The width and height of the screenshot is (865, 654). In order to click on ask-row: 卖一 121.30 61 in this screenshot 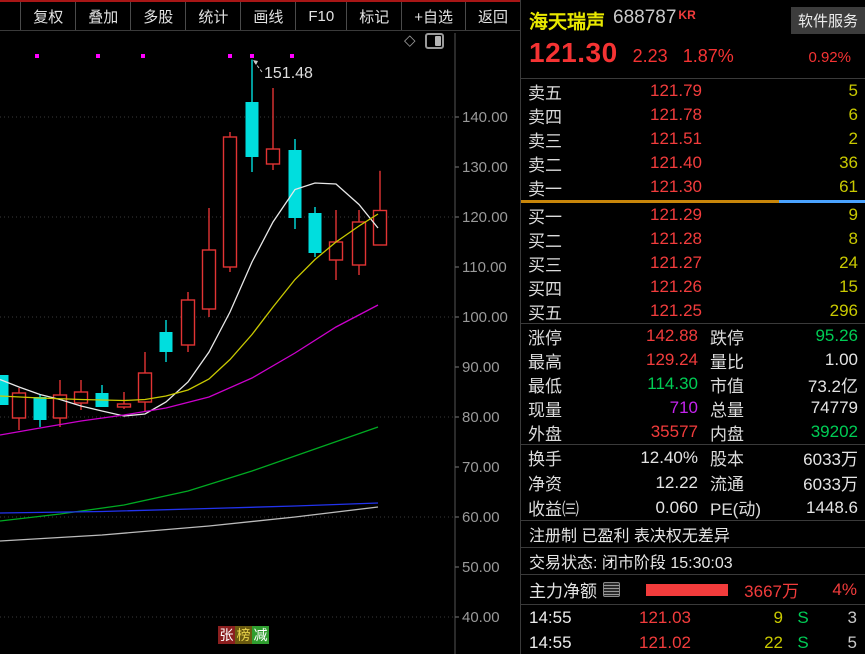, I will do `click(693, 187)`.